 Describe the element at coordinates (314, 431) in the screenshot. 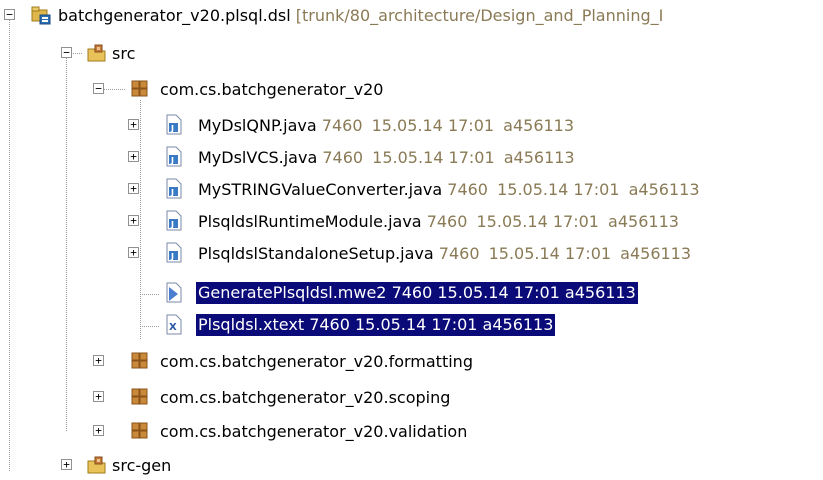

I see `package-label: com.cs.batchgenerator_v20.validation` at that location.